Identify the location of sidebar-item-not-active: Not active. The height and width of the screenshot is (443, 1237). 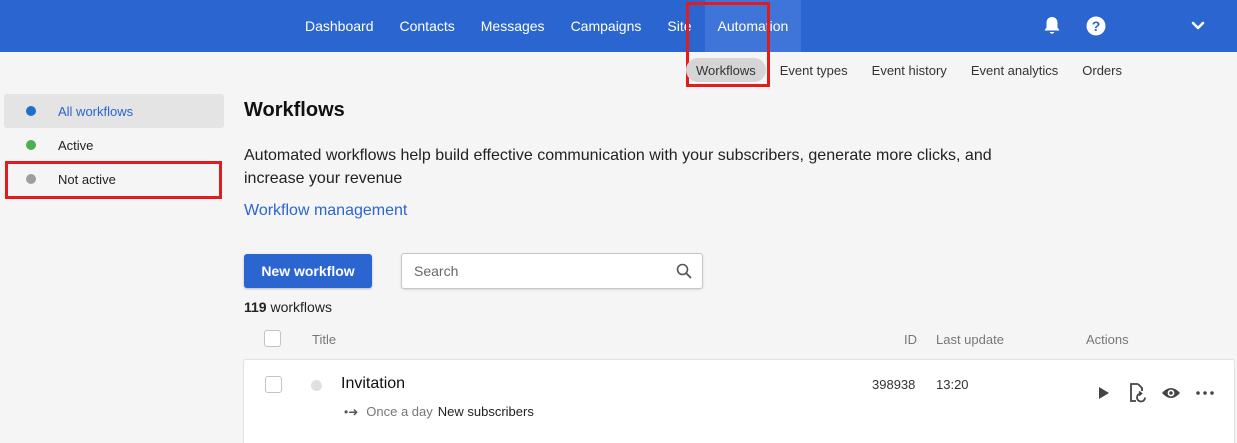
(114, 179).